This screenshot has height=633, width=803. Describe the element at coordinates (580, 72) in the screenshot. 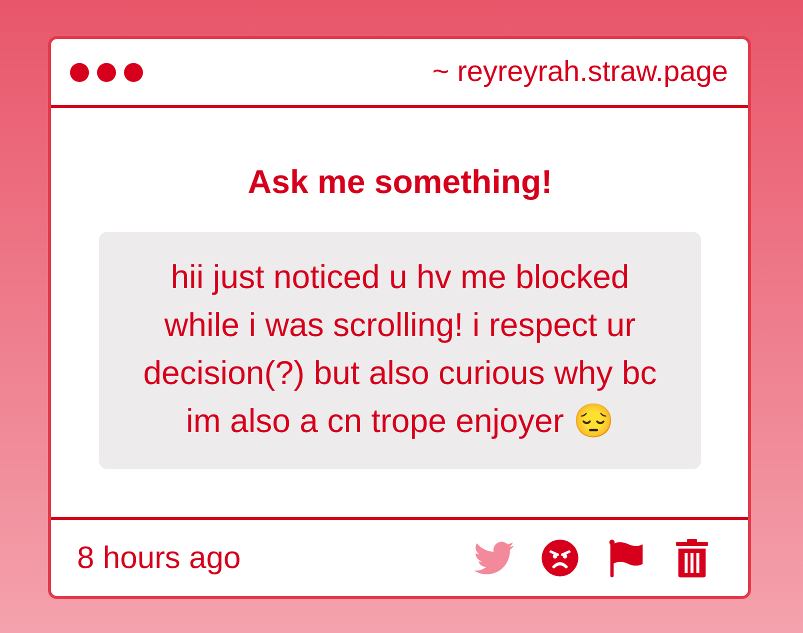

I see `page-address: ~ reyreyrah.straw.page` at that location.